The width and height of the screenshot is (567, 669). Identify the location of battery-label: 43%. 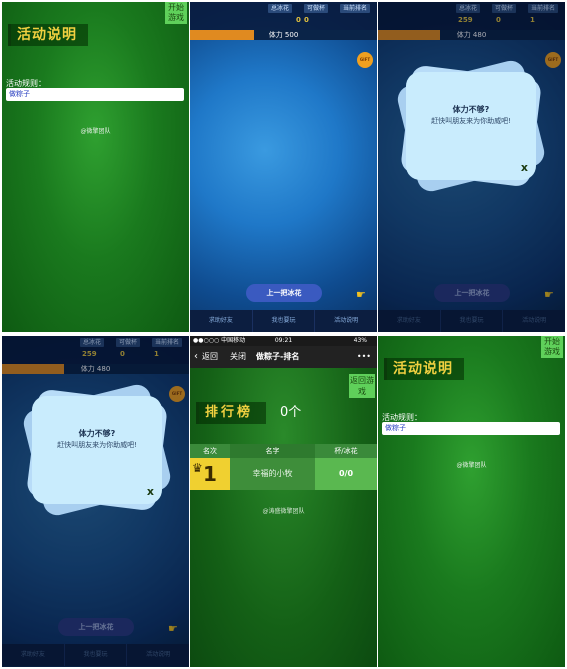
(360, 340).